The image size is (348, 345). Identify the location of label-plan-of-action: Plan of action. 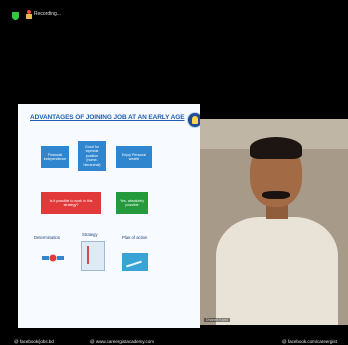
(135, 237).